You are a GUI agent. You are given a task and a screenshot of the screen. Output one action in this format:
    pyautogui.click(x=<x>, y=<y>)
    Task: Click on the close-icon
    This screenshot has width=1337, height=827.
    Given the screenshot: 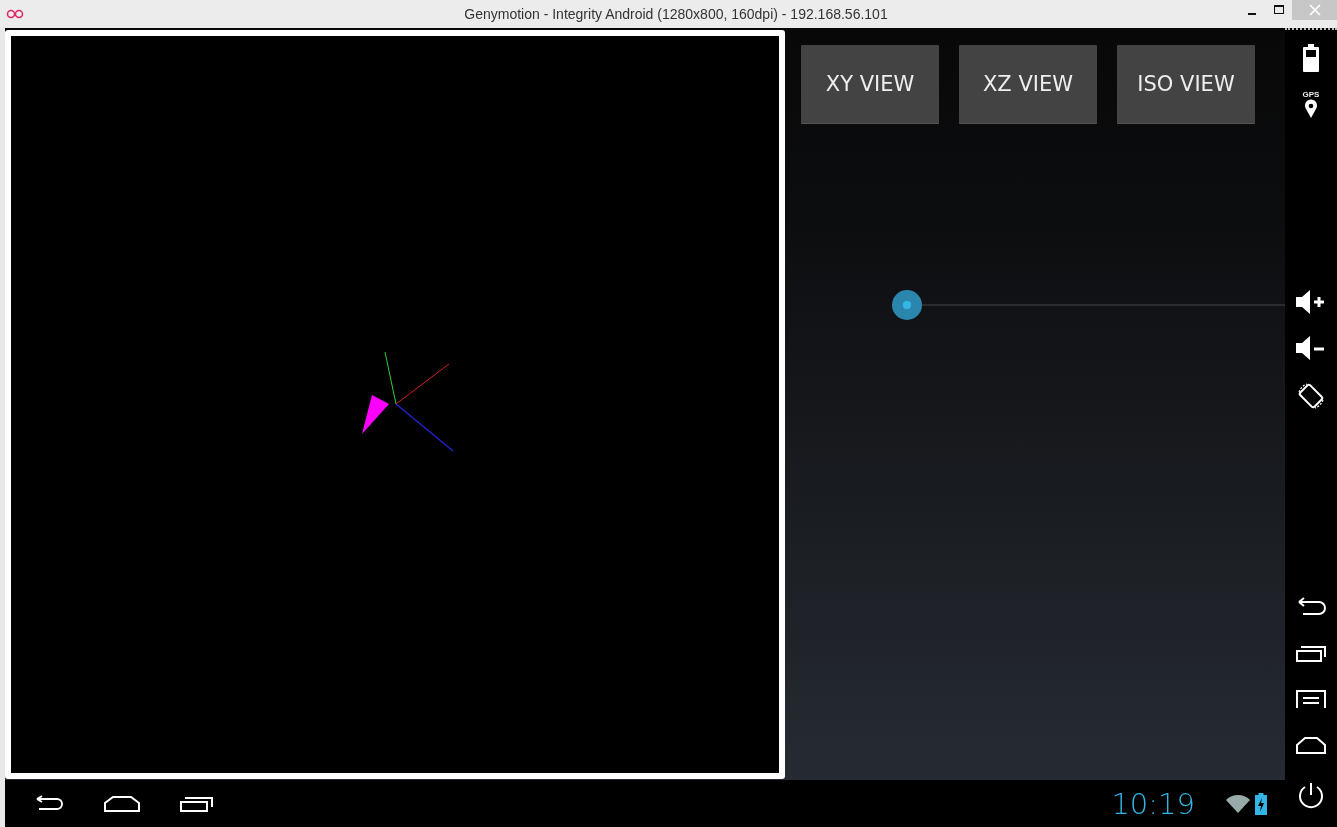 What is the action you would take?
    pyautogui.click(x=1314, y=10)
    